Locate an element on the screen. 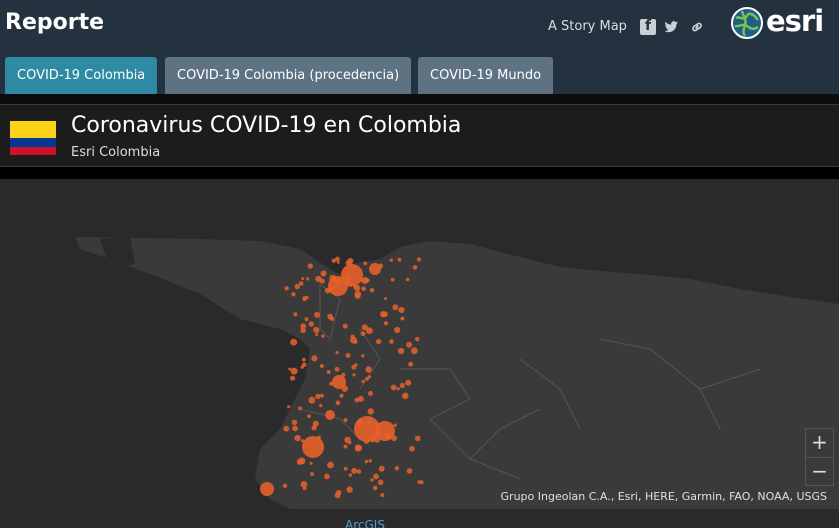 The height and width of the screenshot is (528, 839). facebook-icon: f is located at coordinates (648, 26).